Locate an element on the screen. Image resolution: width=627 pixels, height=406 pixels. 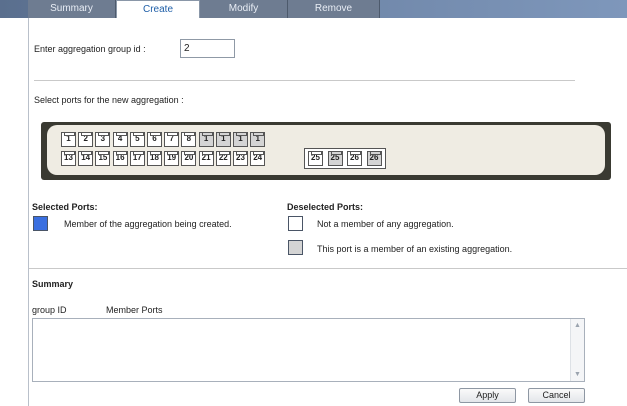
tab-create: Create is located at coordinates (158, 9).